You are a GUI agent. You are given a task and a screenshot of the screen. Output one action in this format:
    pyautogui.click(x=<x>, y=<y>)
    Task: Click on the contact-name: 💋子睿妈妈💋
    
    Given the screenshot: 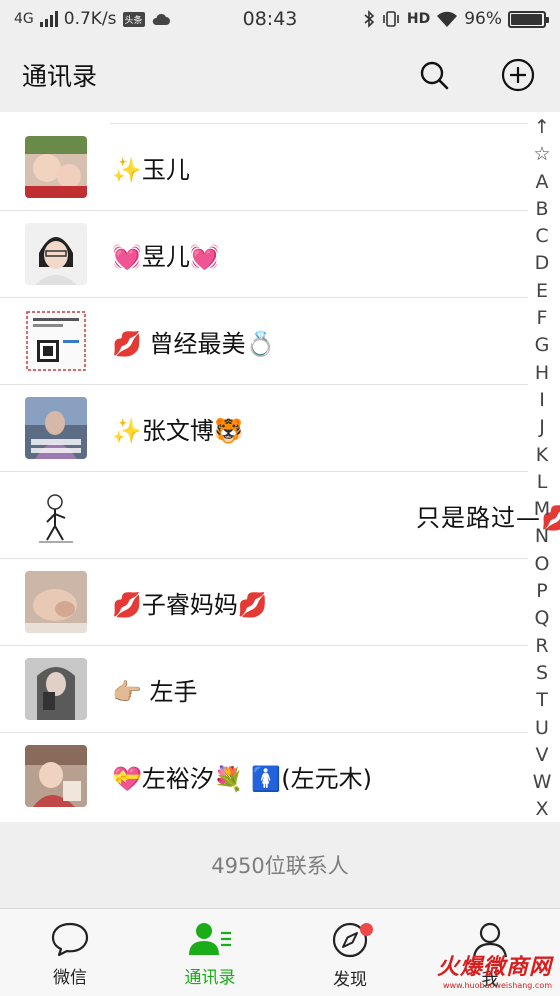 What is the action you would take?
    pyautogui.click(x=190, y=604)
    